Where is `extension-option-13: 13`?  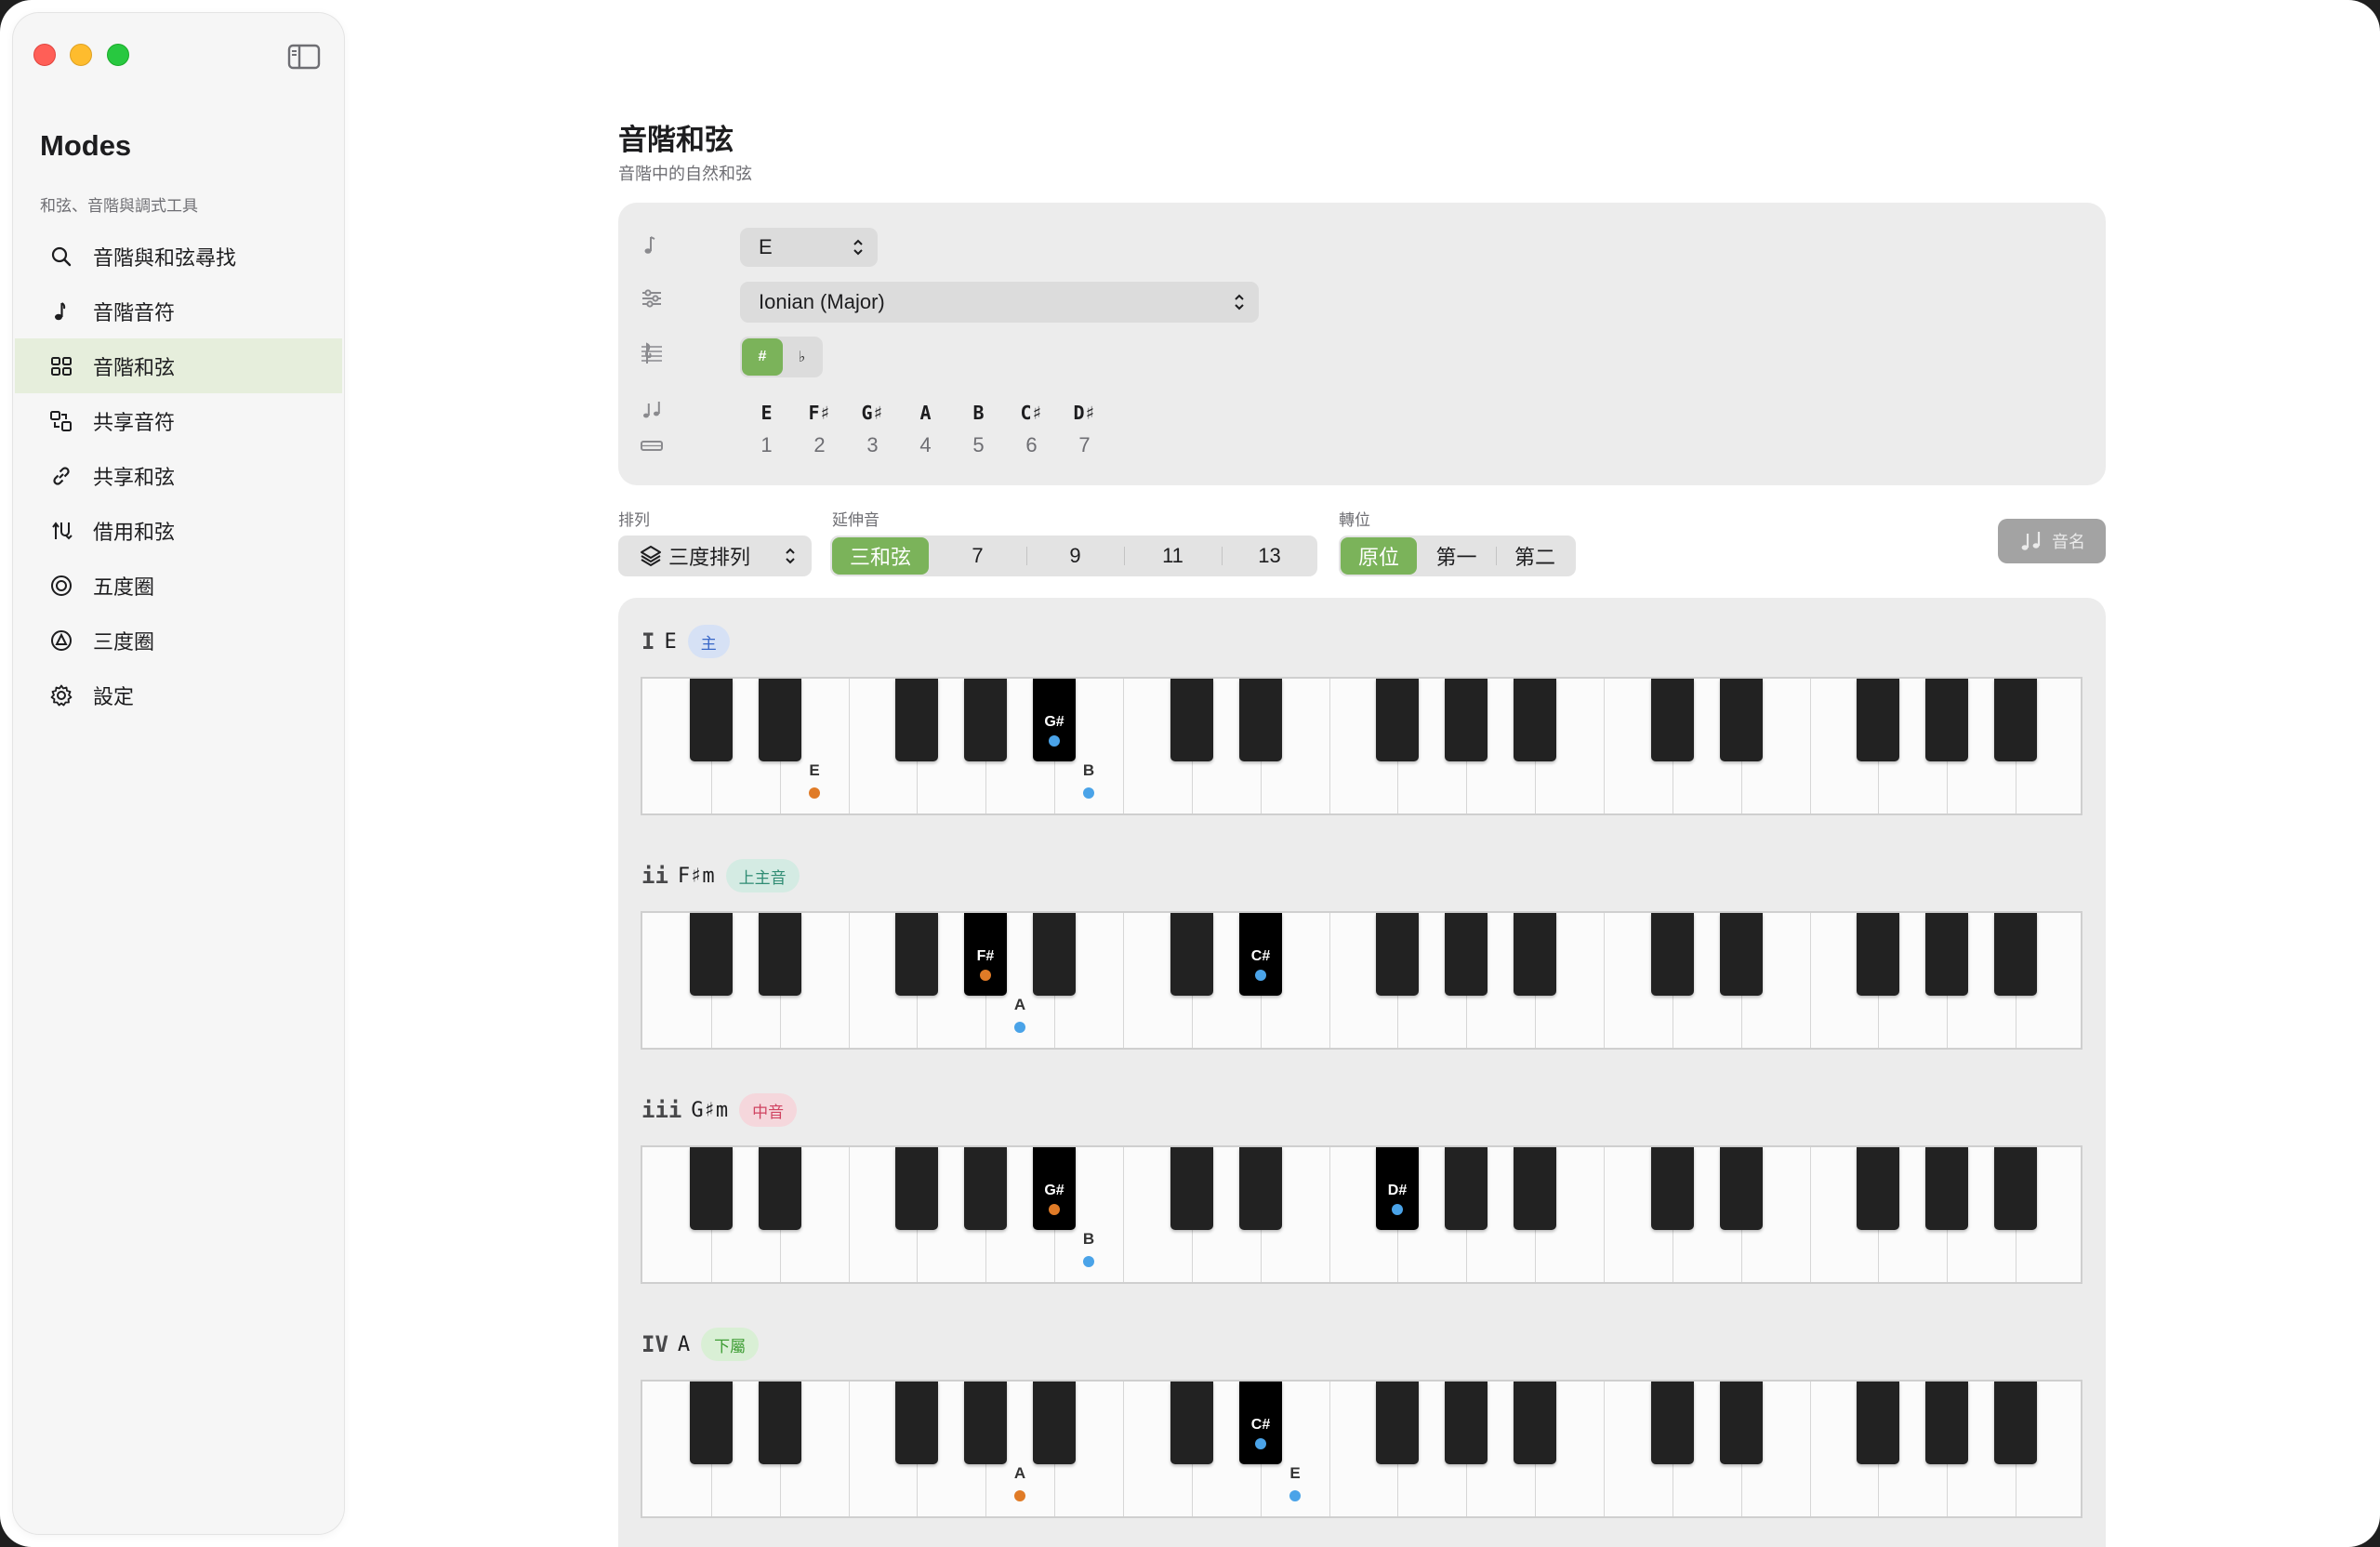 extension-option-13: 13 is located at coordinates (1269, 556).